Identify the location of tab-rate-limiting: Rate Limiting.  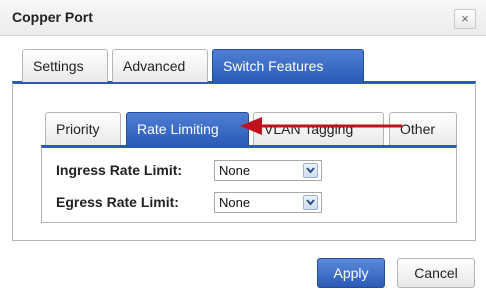
(187, 129).